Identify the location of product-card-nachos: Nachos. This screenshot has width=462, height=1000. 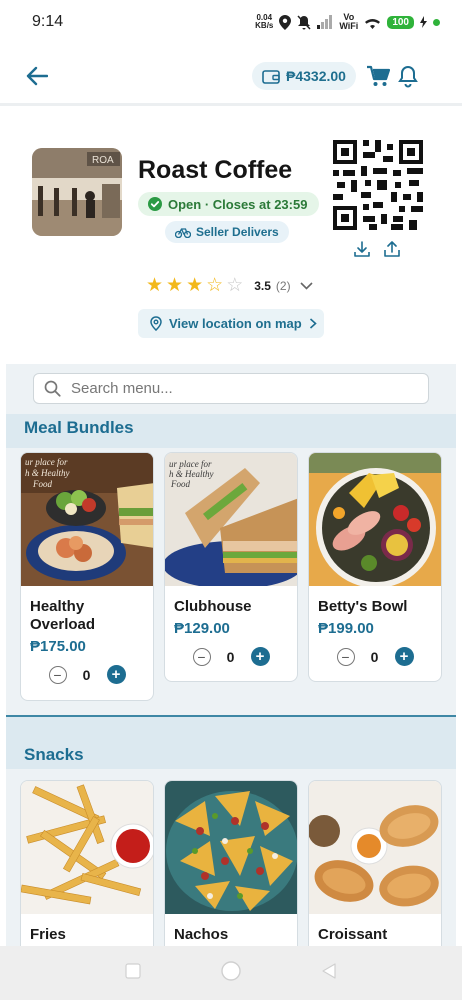
(231, 870).